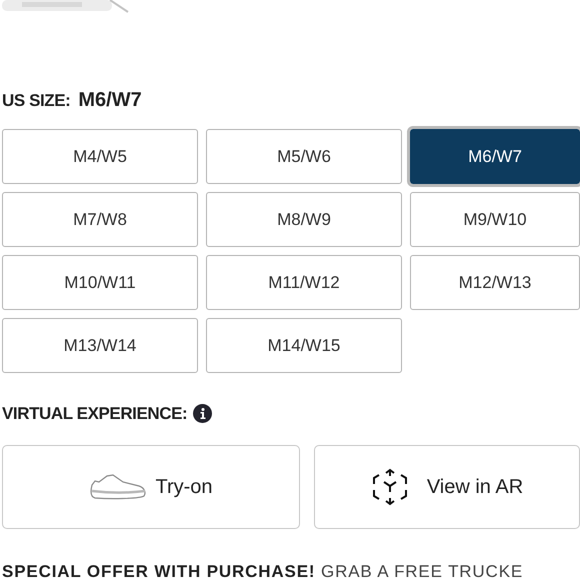  What do you see at coordinates (495, 282) in the screenshot?
I see `size-option: M12/W13` at bounding box center [495, 282].